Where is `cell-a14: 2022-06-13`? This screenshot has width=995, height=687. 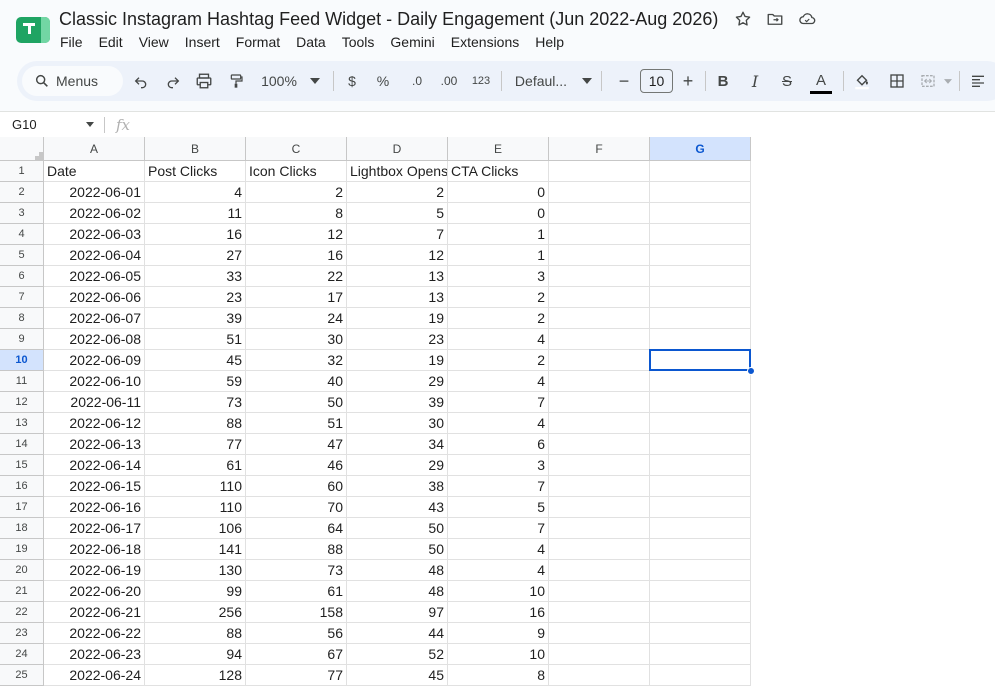
cell-a14: 2022-06-13 is located at coordinates (94, 444).